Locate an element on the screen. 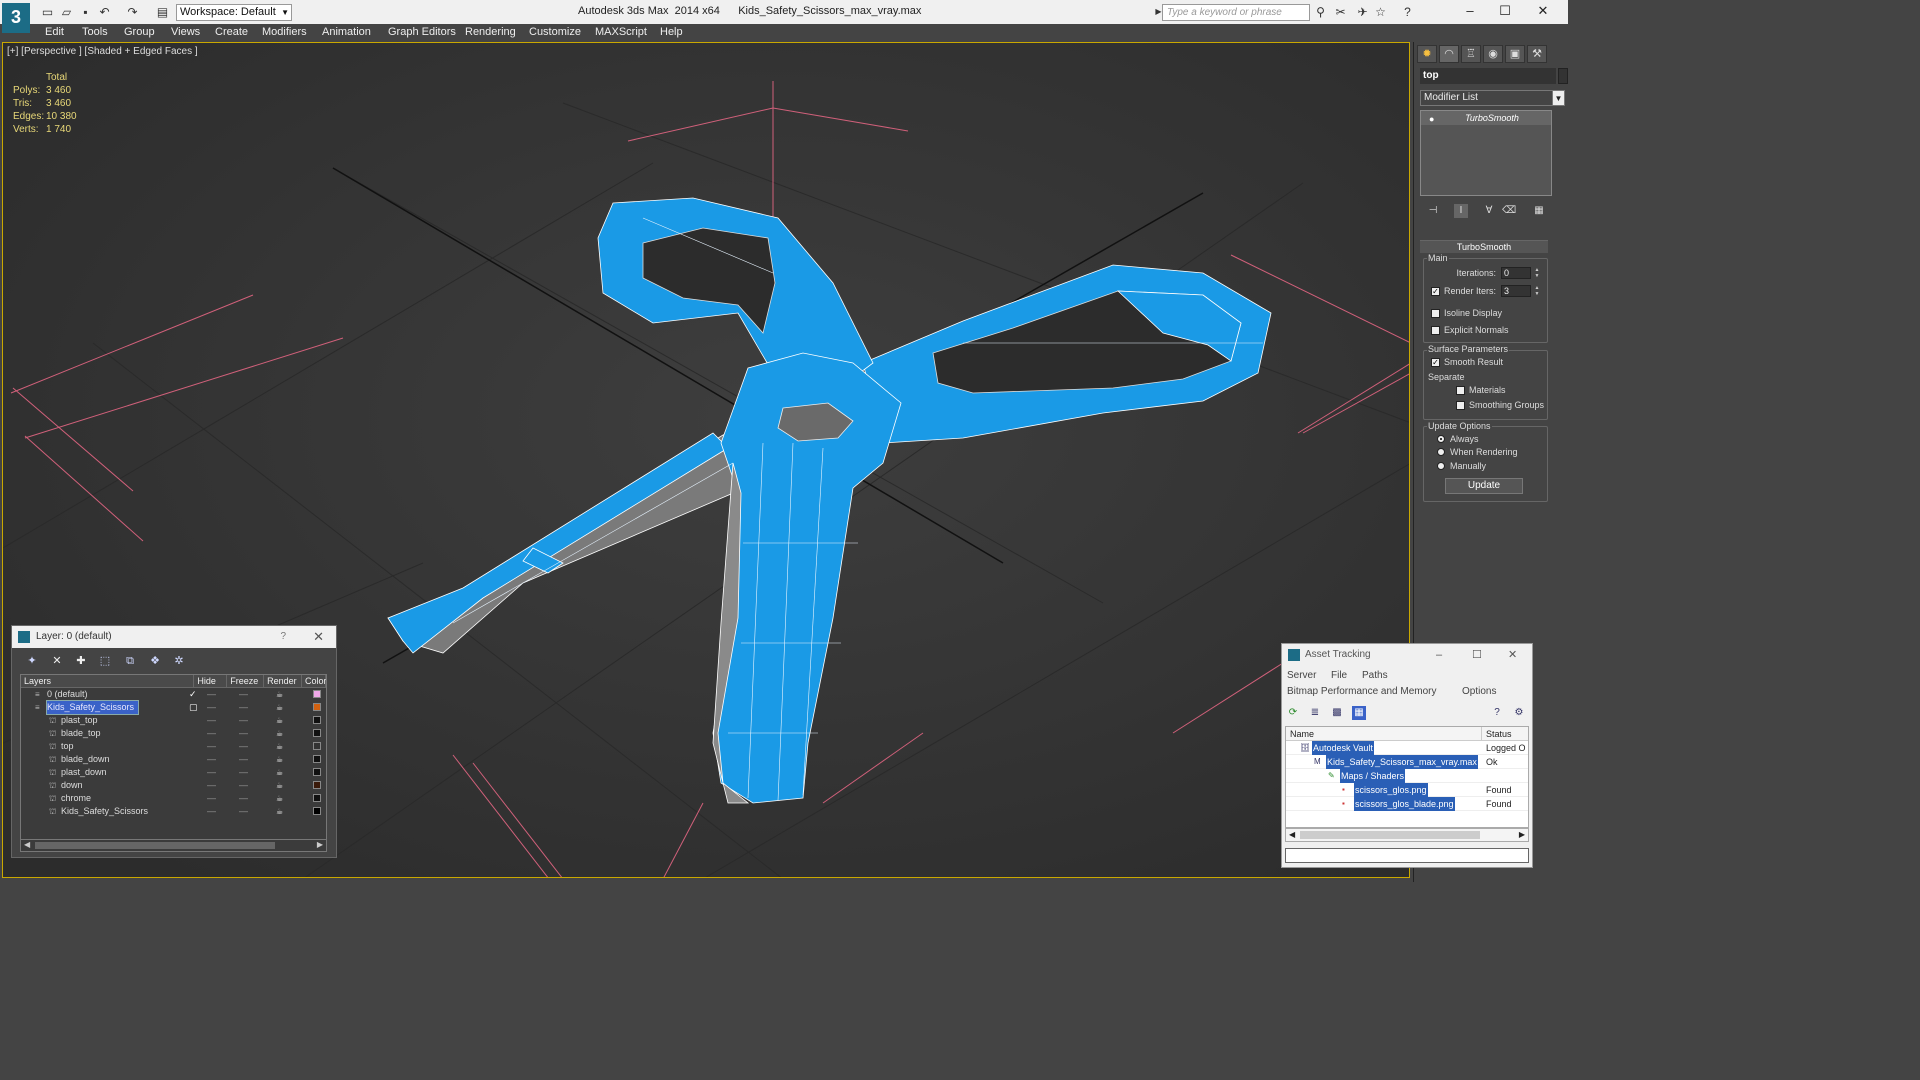 The width and height of the screenshot is (1920, 1080). always-radio is located at coordinates (1441, 439).